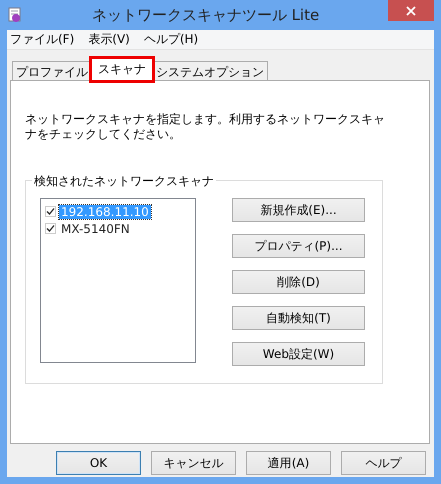 The width and height of the screenshot is (441, 484). I want to click on scanner-list: 192.168.11.10 MX-5140FN, so click(118, 280).